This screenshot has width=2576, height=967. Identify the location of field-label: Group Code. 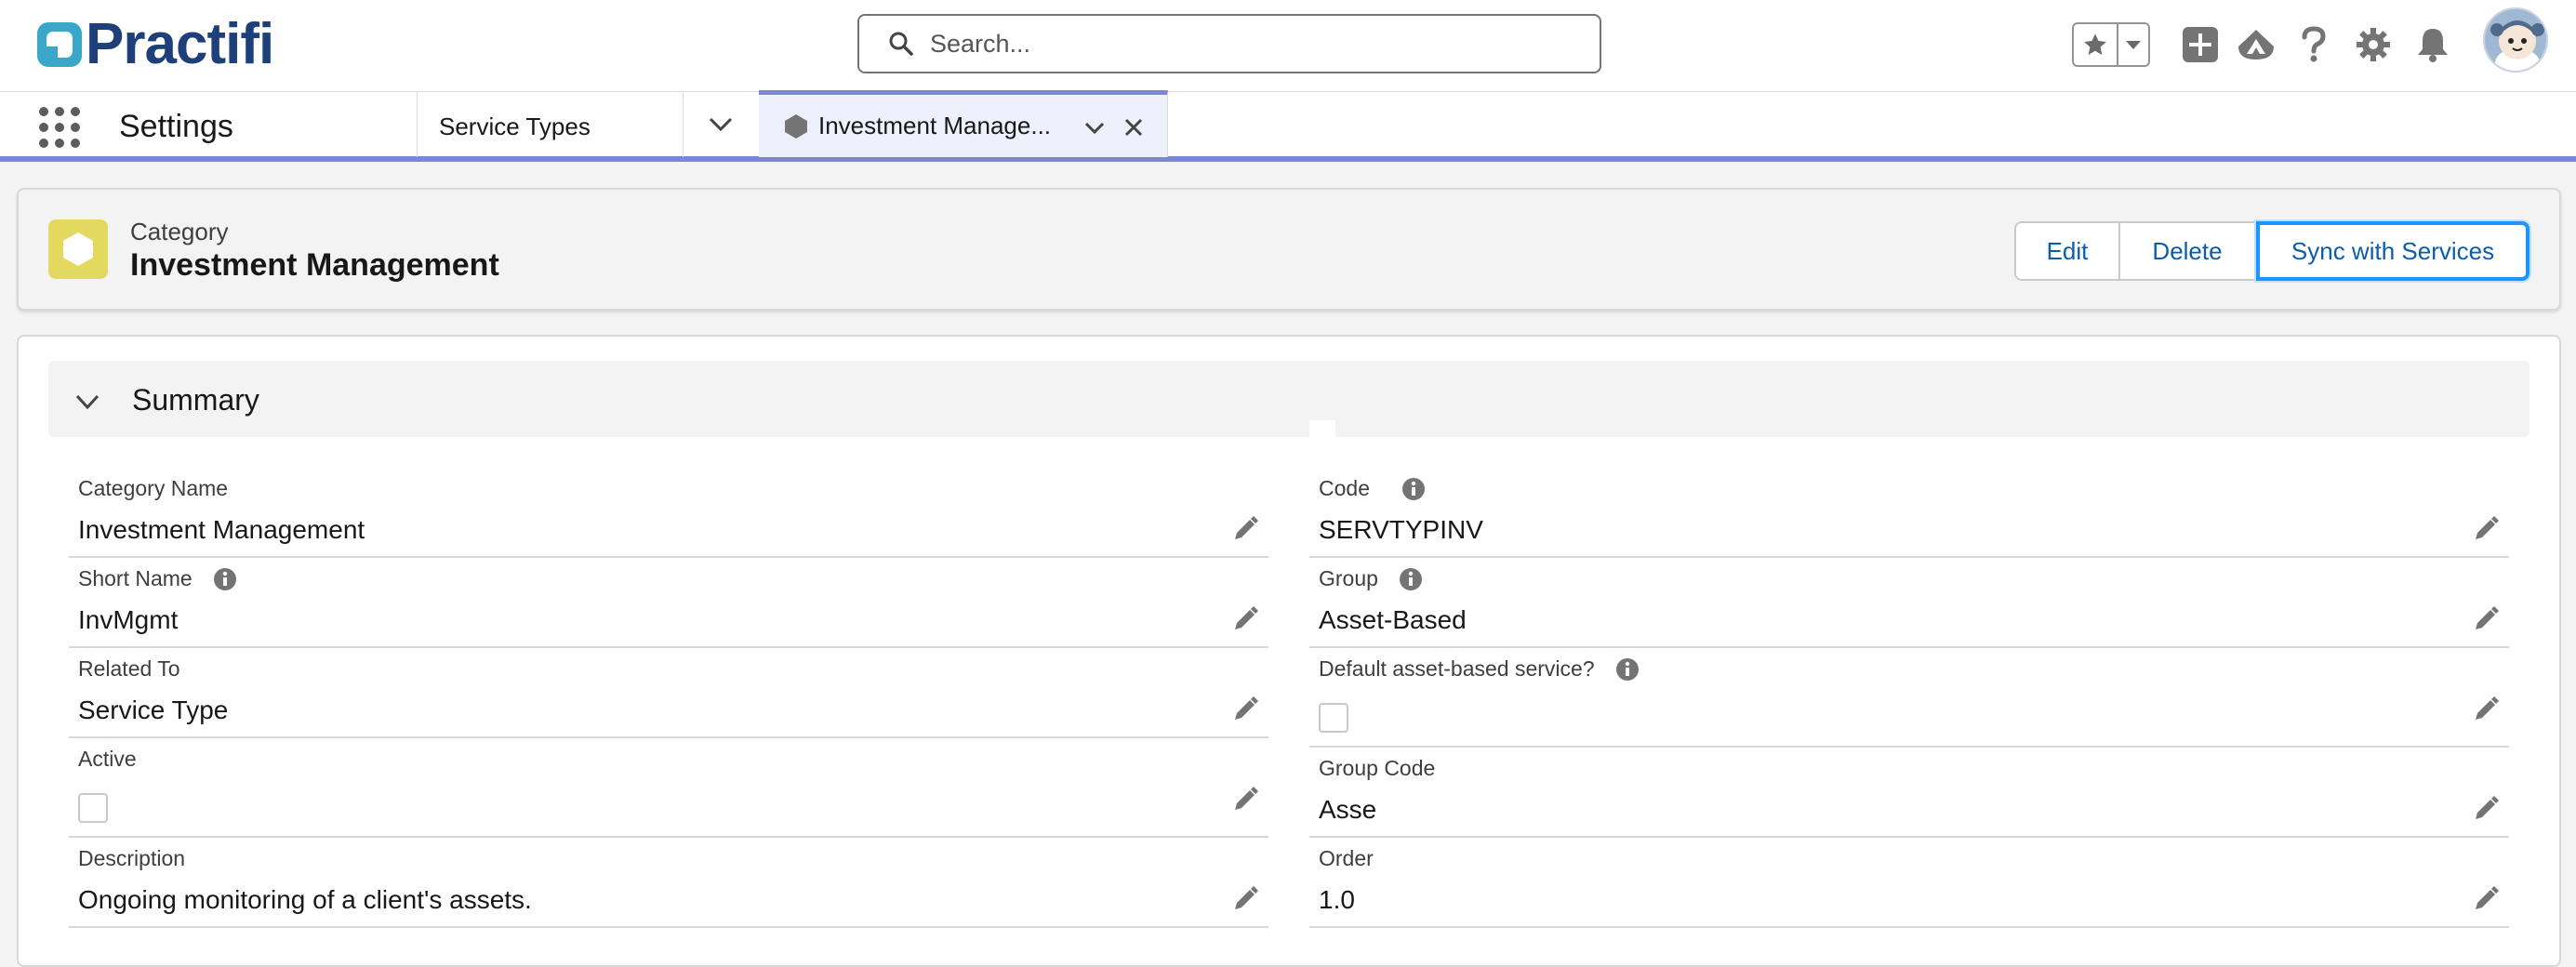
(1377, 768).